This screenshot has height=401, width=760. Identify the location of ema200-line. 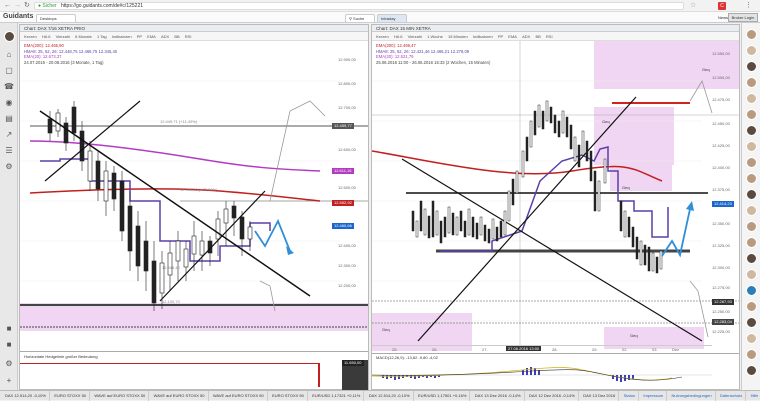
(175, 195).